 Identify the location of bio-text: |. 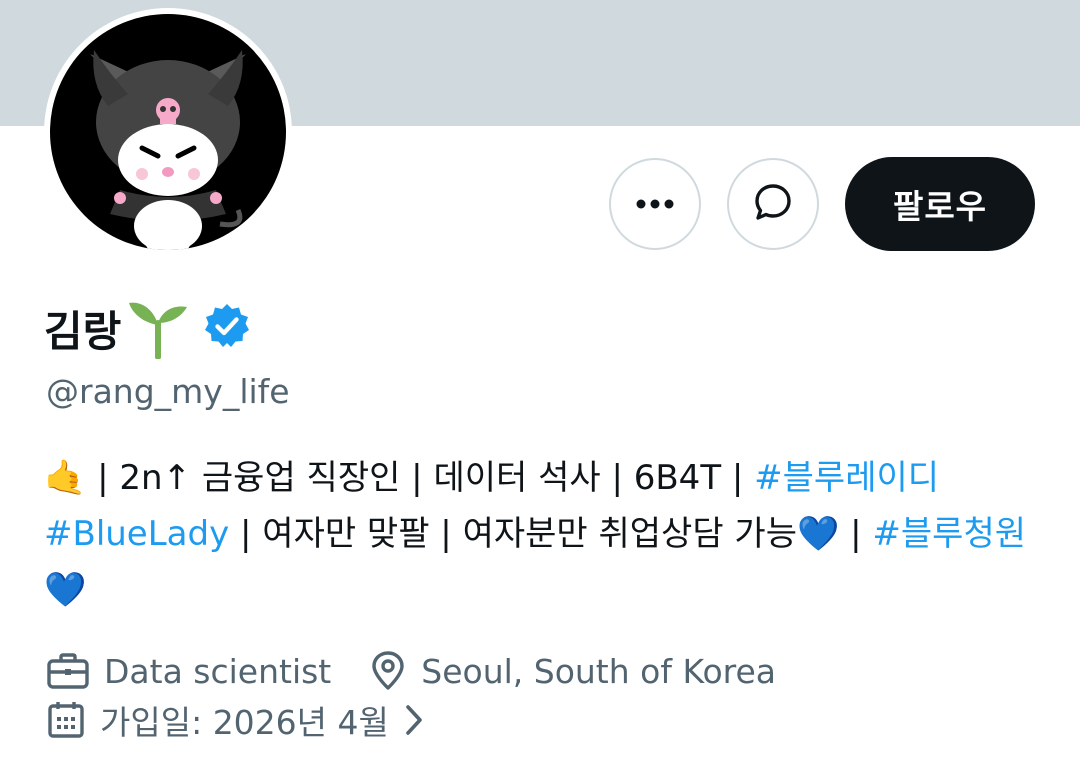
(856, 534).